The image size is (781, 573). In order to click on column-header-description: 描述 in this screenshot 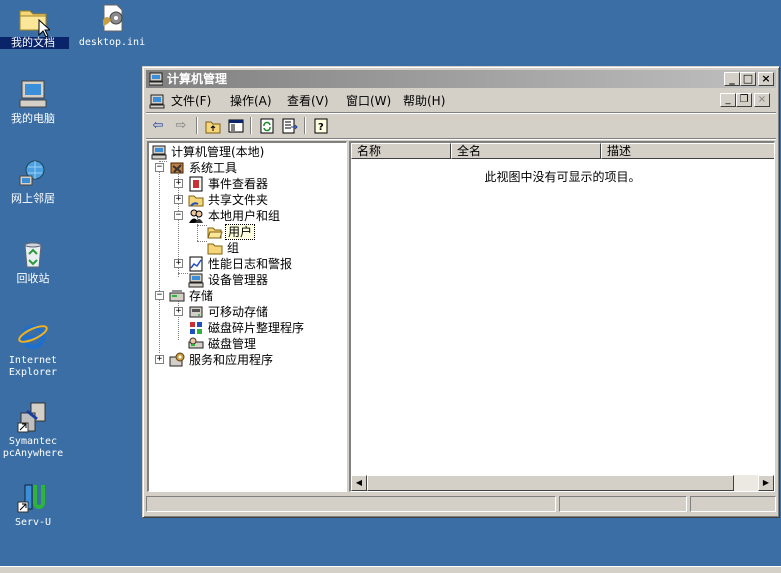, I will do `click(687, 151)`.